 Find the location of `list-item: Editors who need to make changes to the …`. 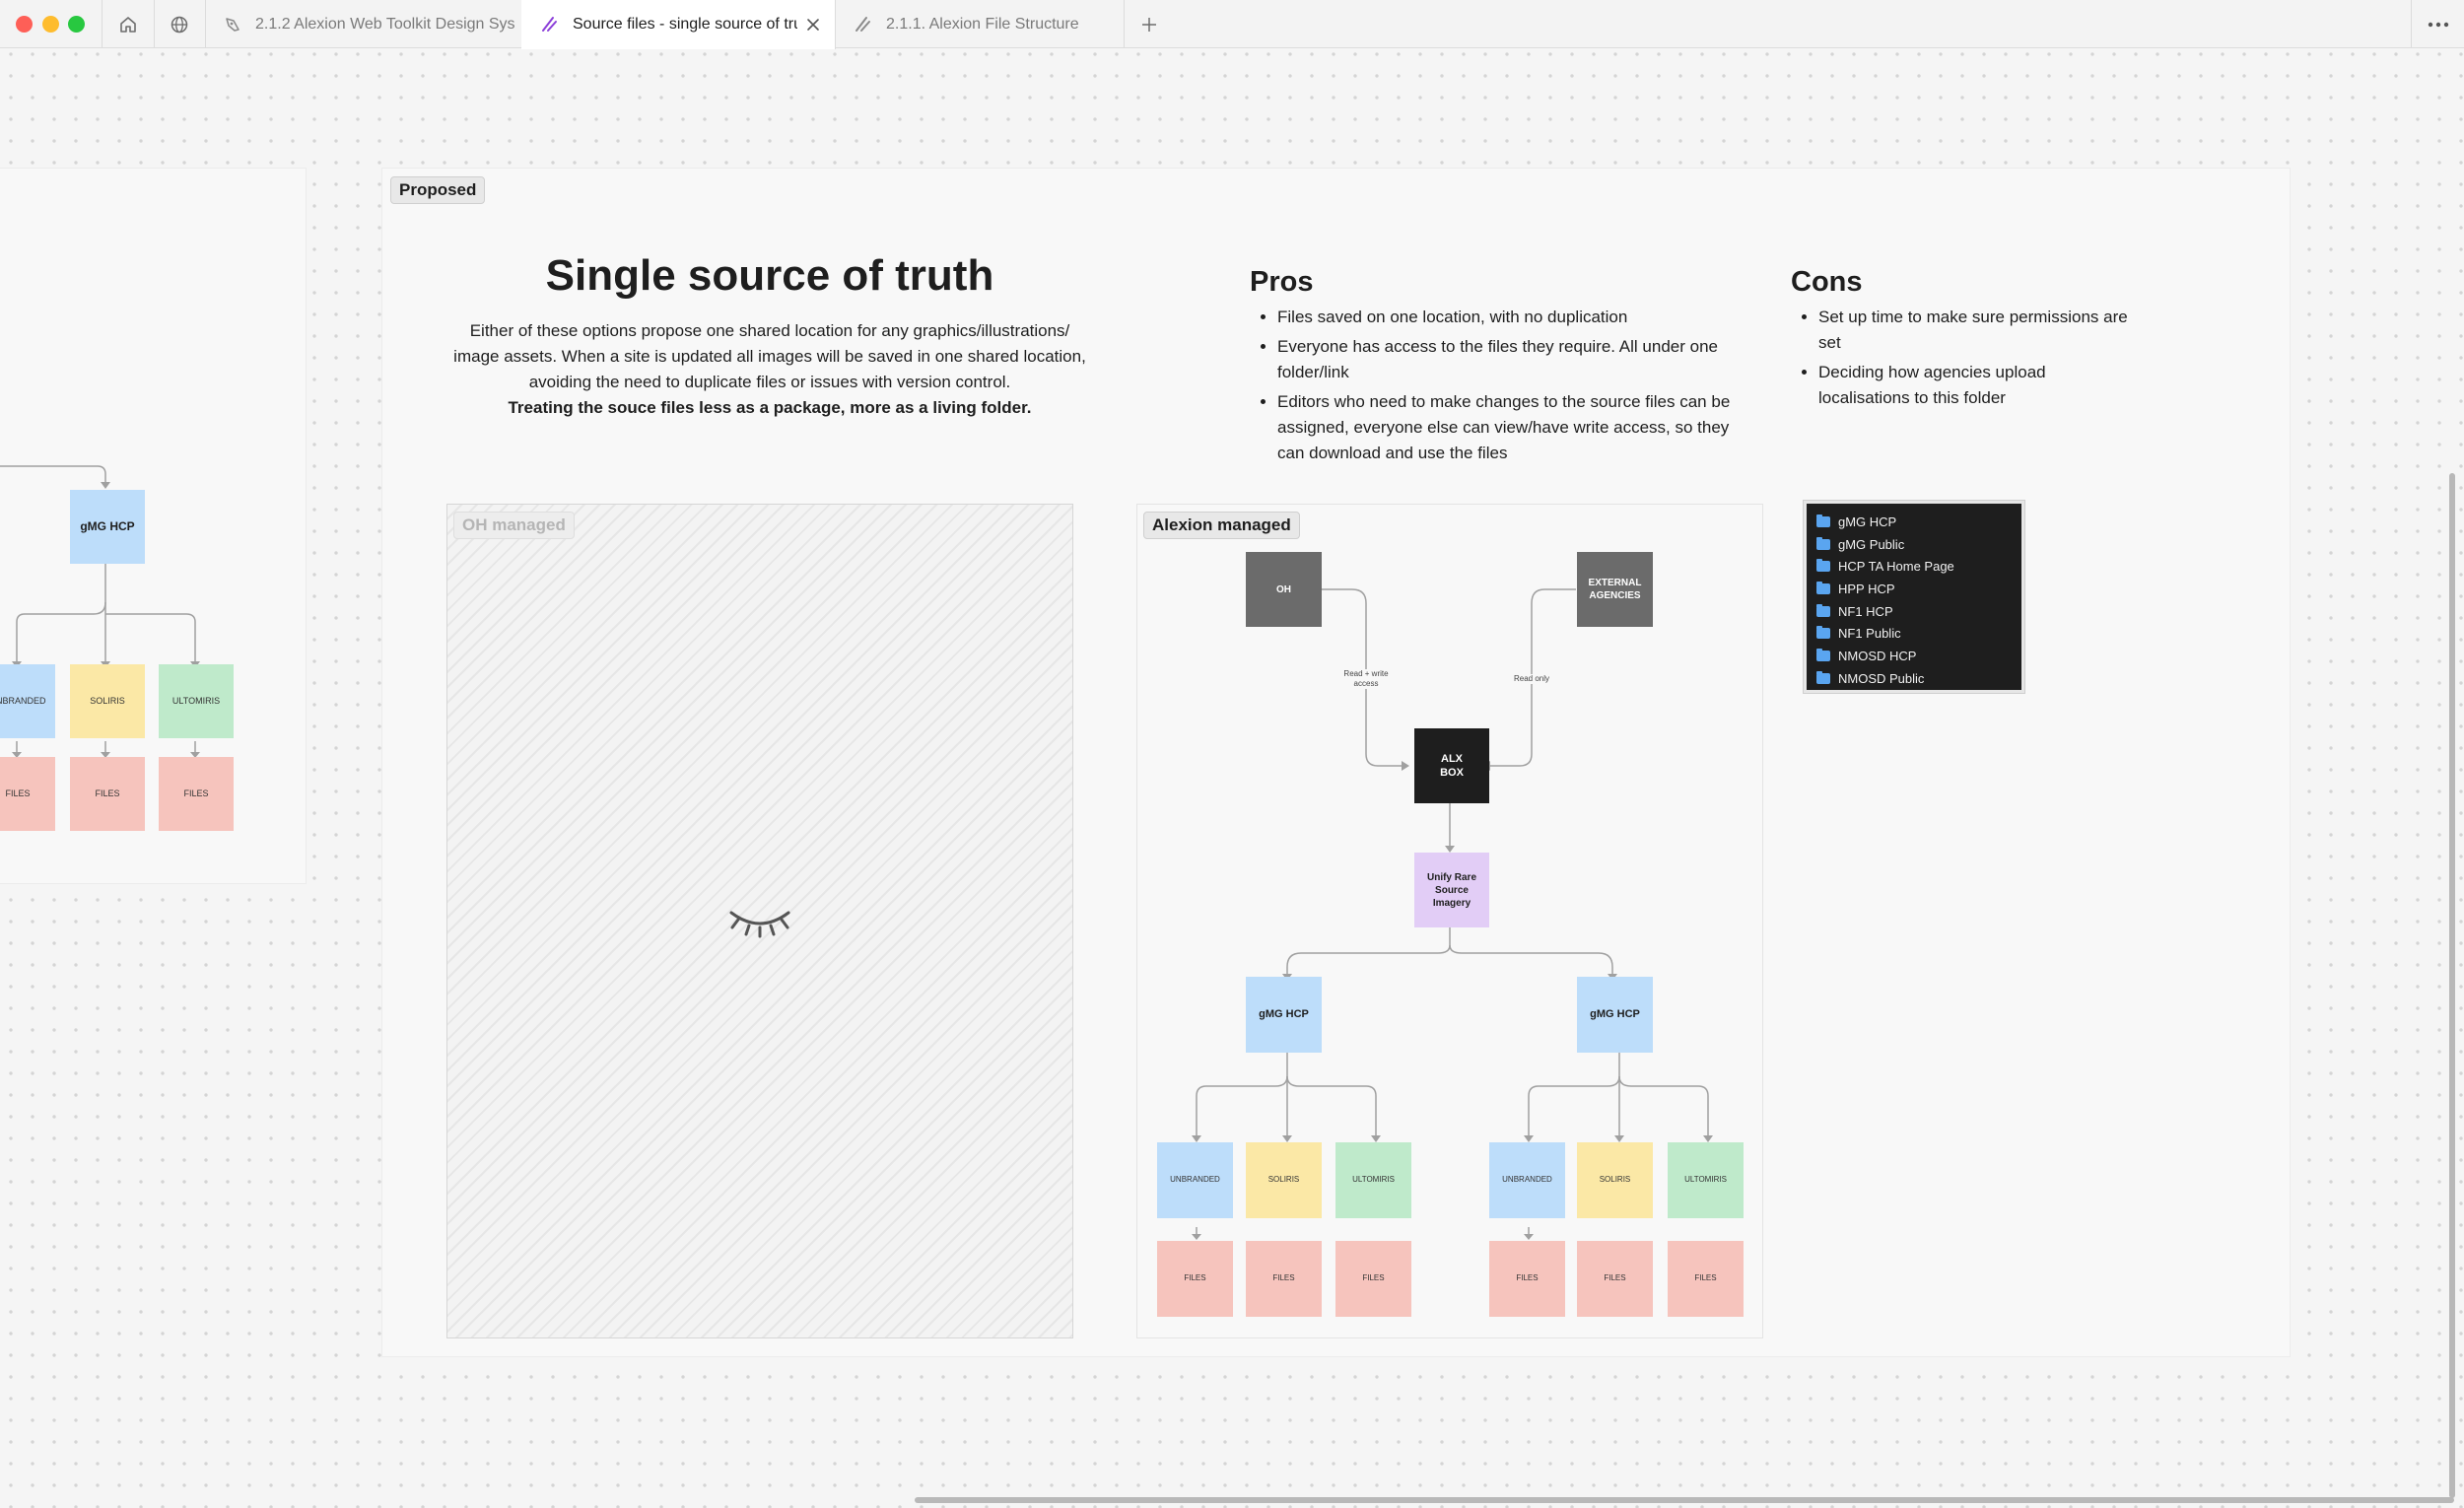

list-item: Editors who need to make changes to the … is located at coordinates (1510, 427).